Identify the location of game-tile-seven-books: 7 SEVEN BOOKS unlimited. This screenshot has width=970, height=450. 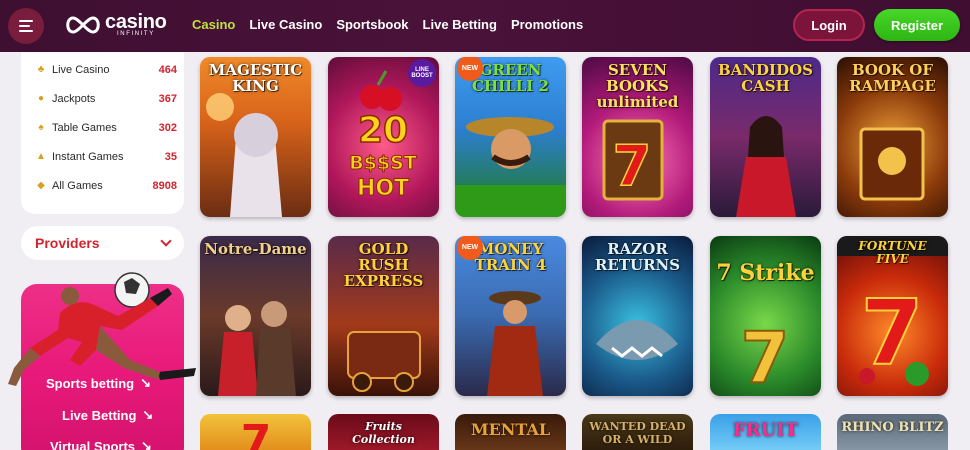
(637, 137).